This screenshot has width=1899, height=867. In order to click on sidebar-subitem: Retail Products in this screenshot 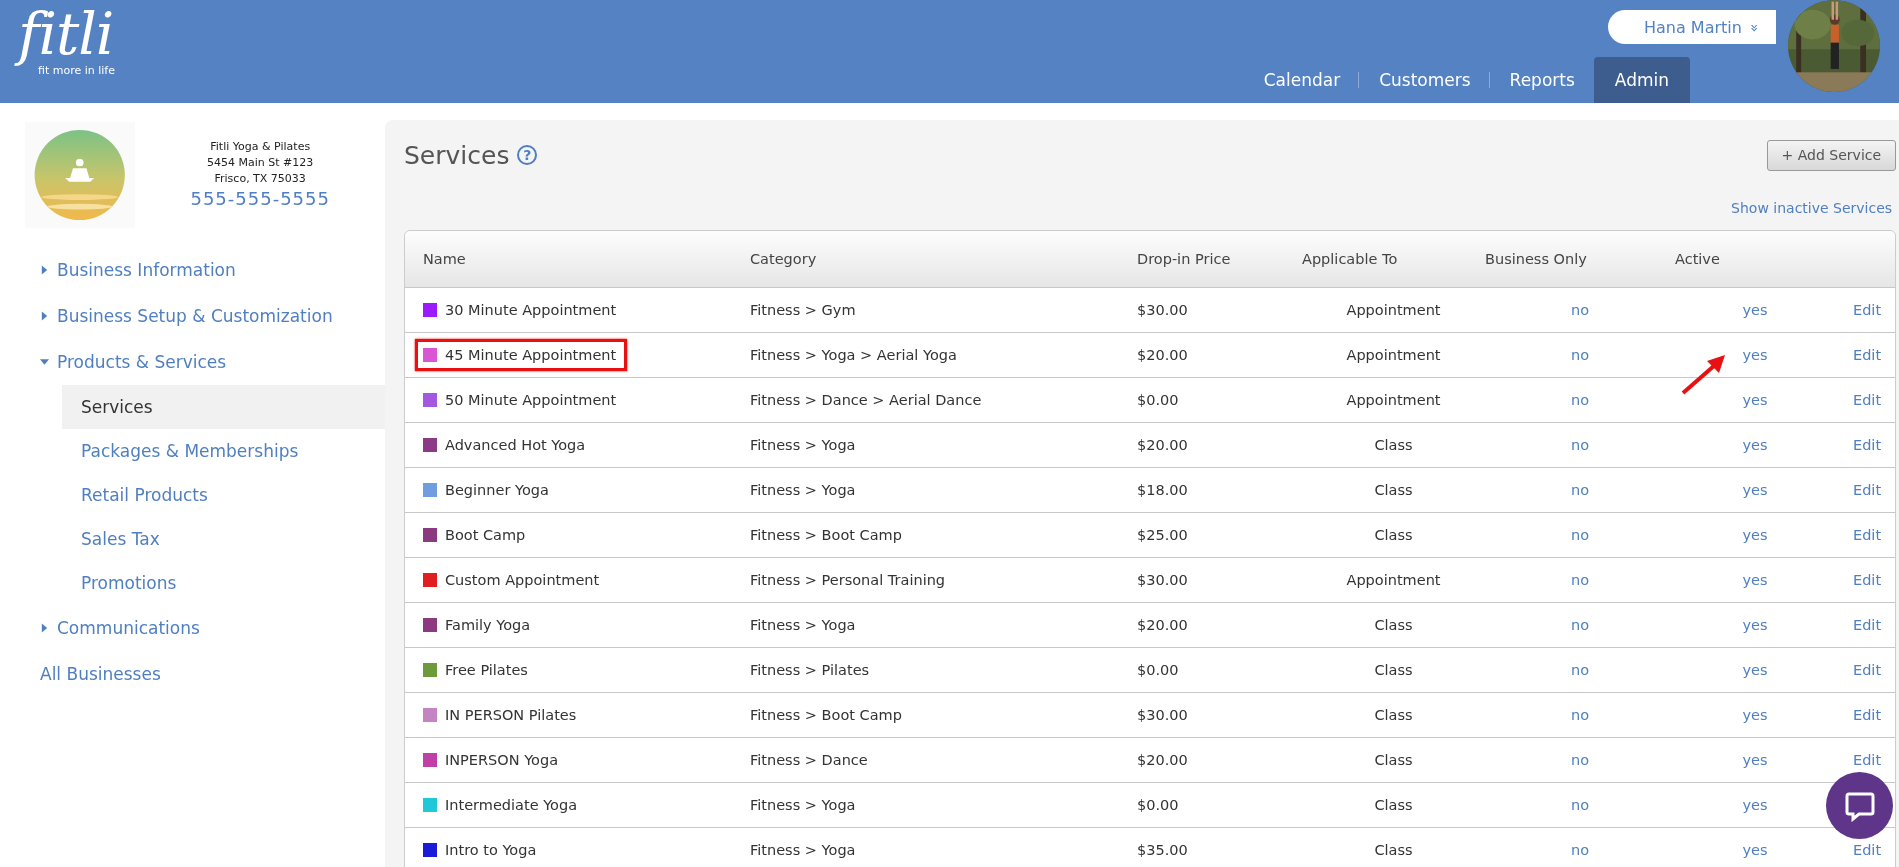, I will do `click(223, 495)`.